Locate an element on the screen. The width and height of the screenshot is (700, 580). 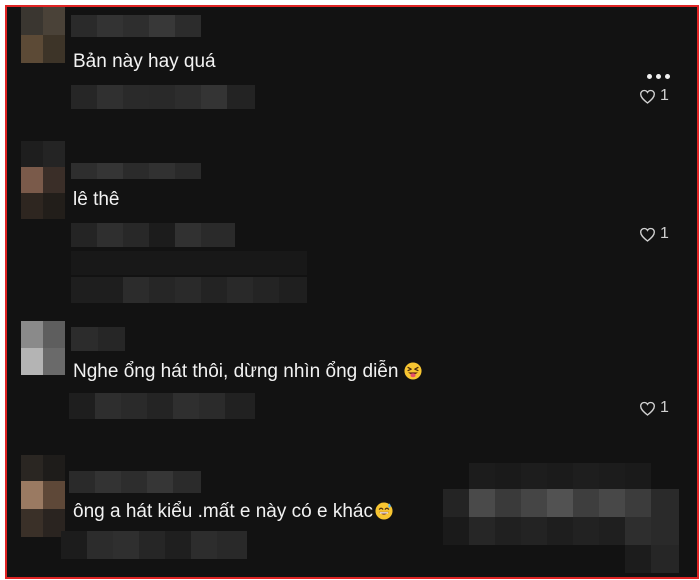
comment-text: Nghe ổng hát thôi, dừng nhìn ổng diễn is located at coordinates (247, 372).